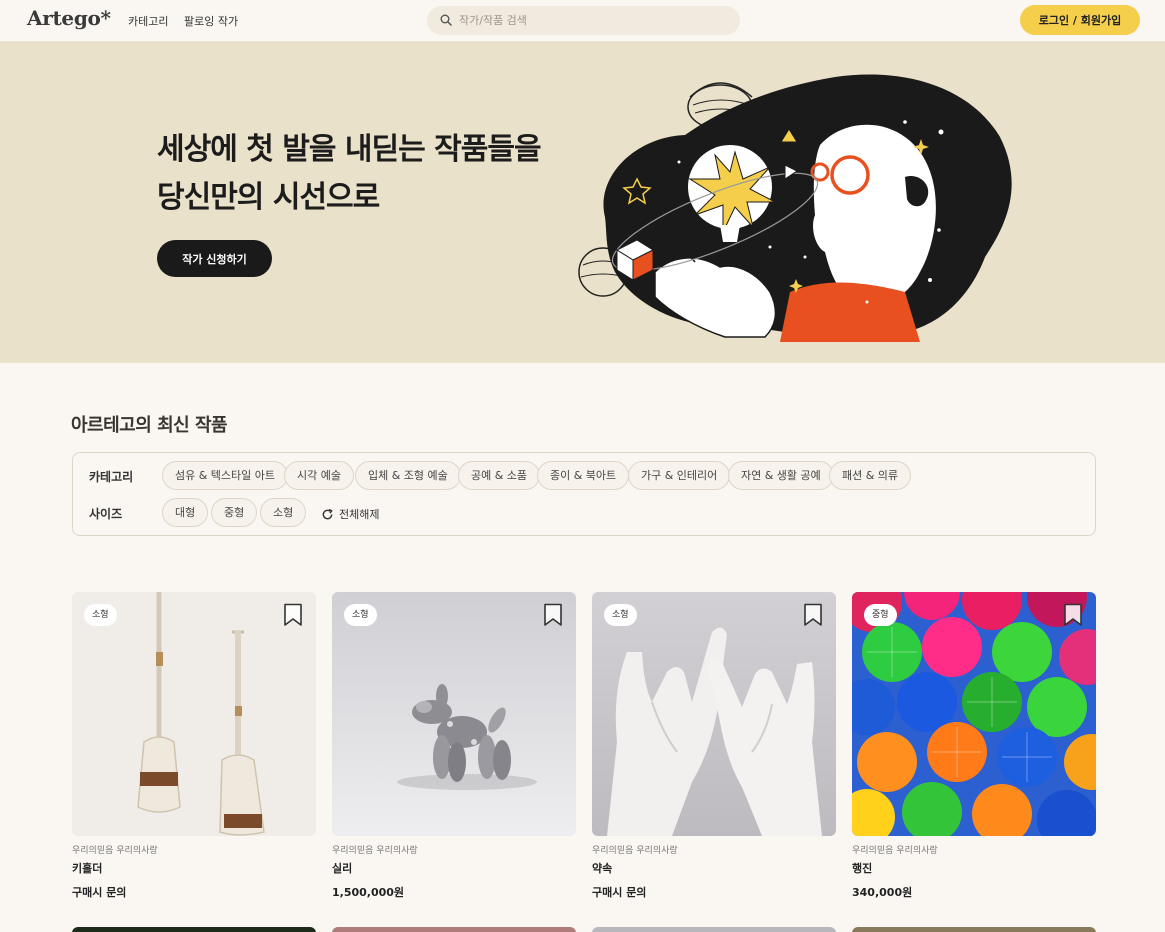  I want to click on product-image-hands, so click(714, 714).